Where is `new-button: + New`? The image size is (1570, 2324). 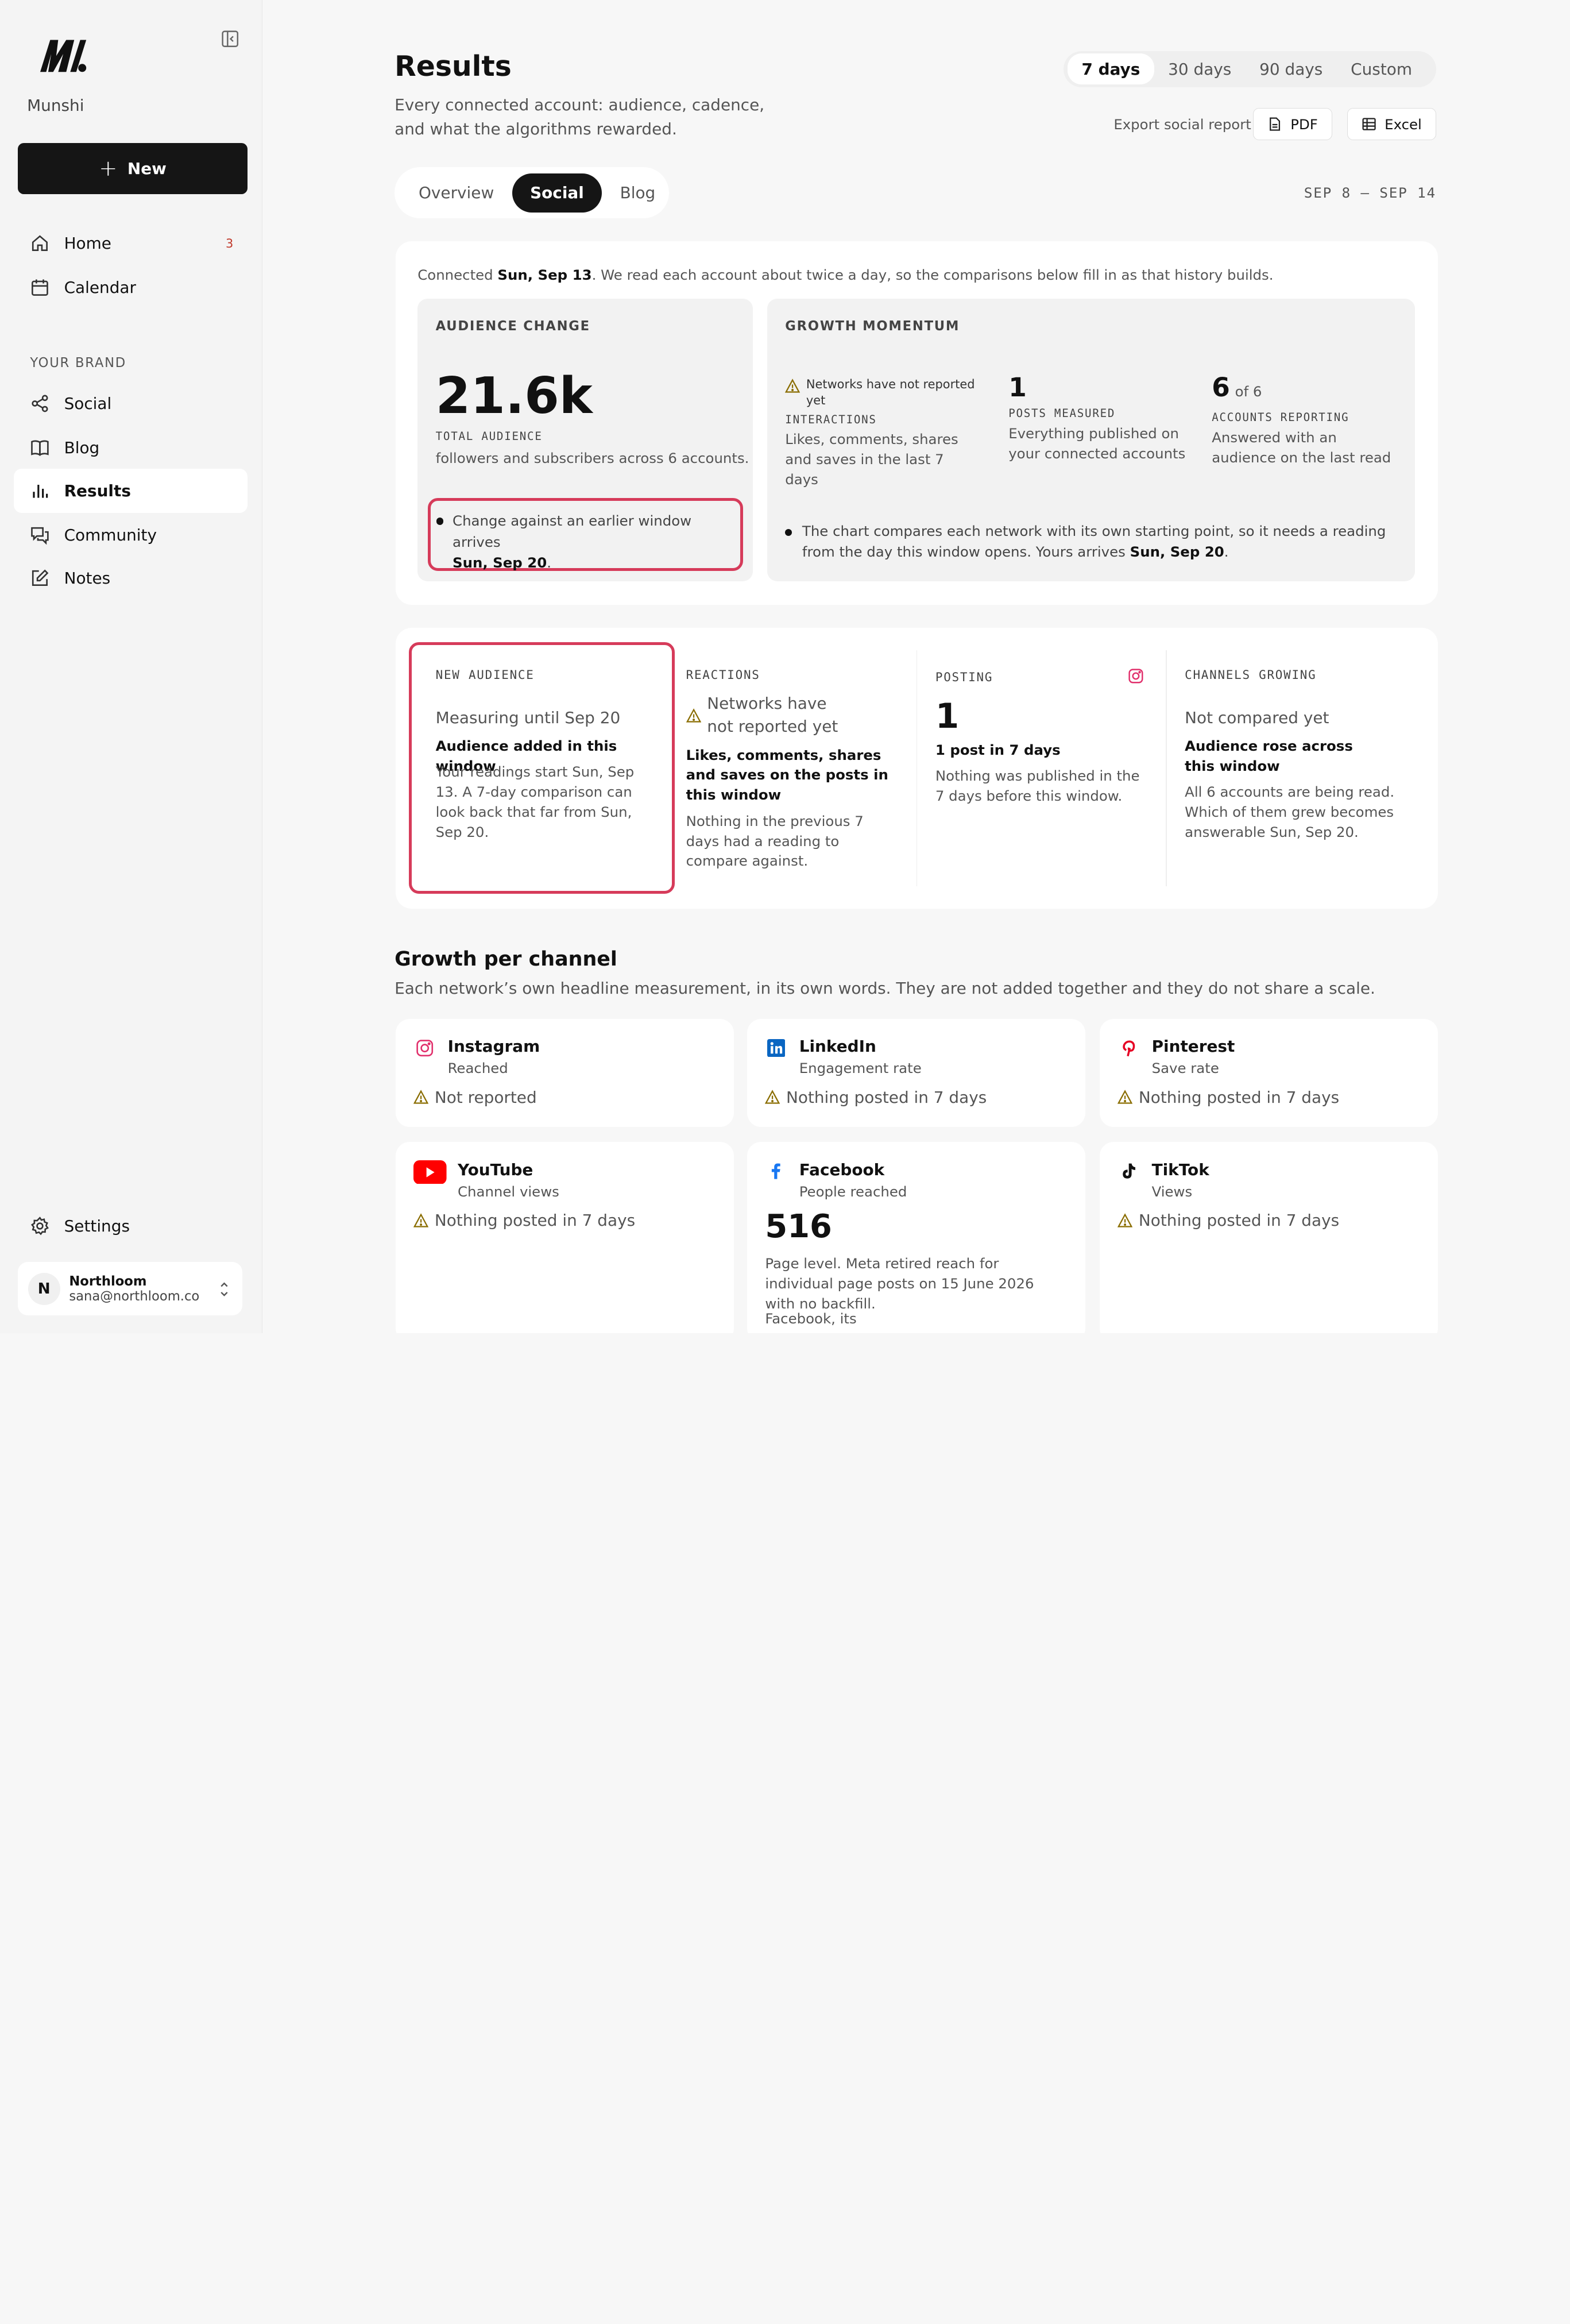 new-button: + New is located at coordinates (133, 169).